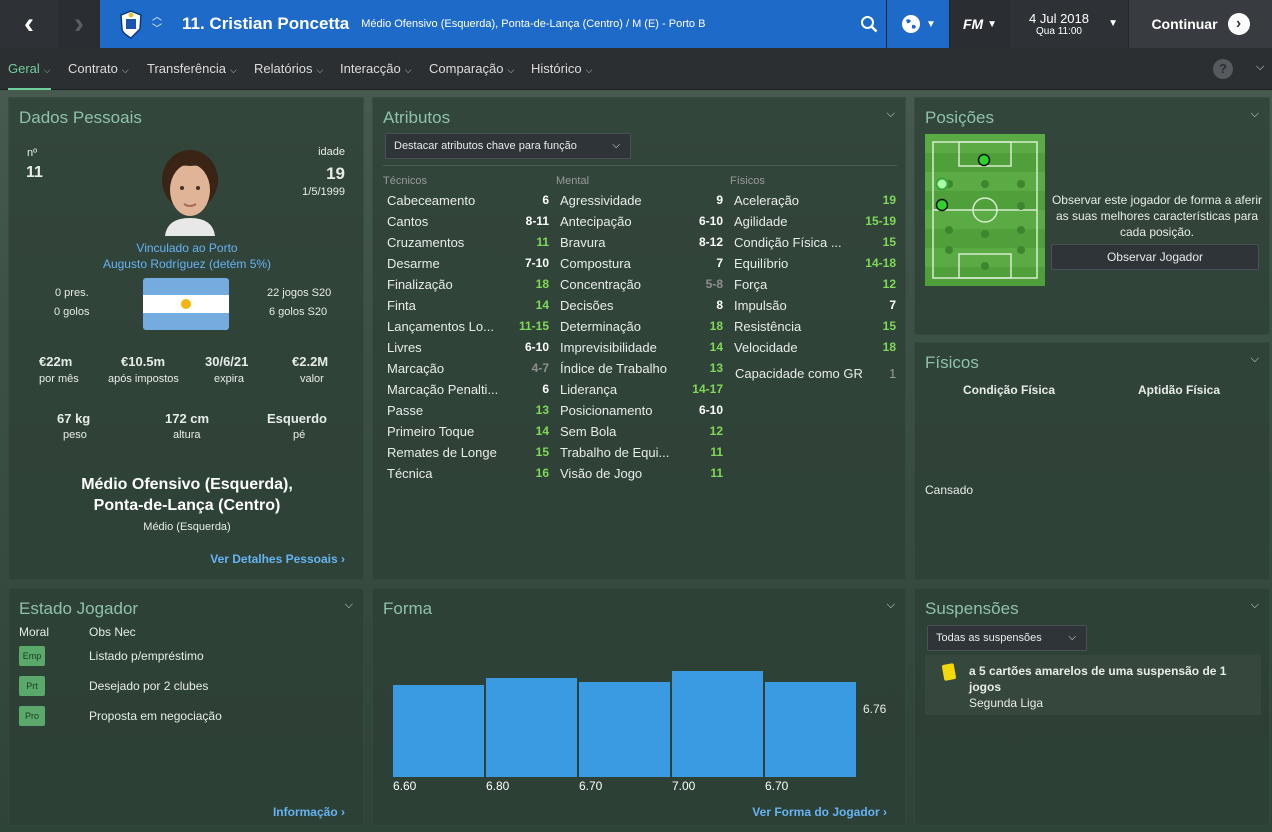 Image resolution: width=1272 pixels, height=832 pixels. Describe the element at coordinates (815, 263) in the screenshot. I see `attribute-row: Equilíbrio 14-18` at that location.